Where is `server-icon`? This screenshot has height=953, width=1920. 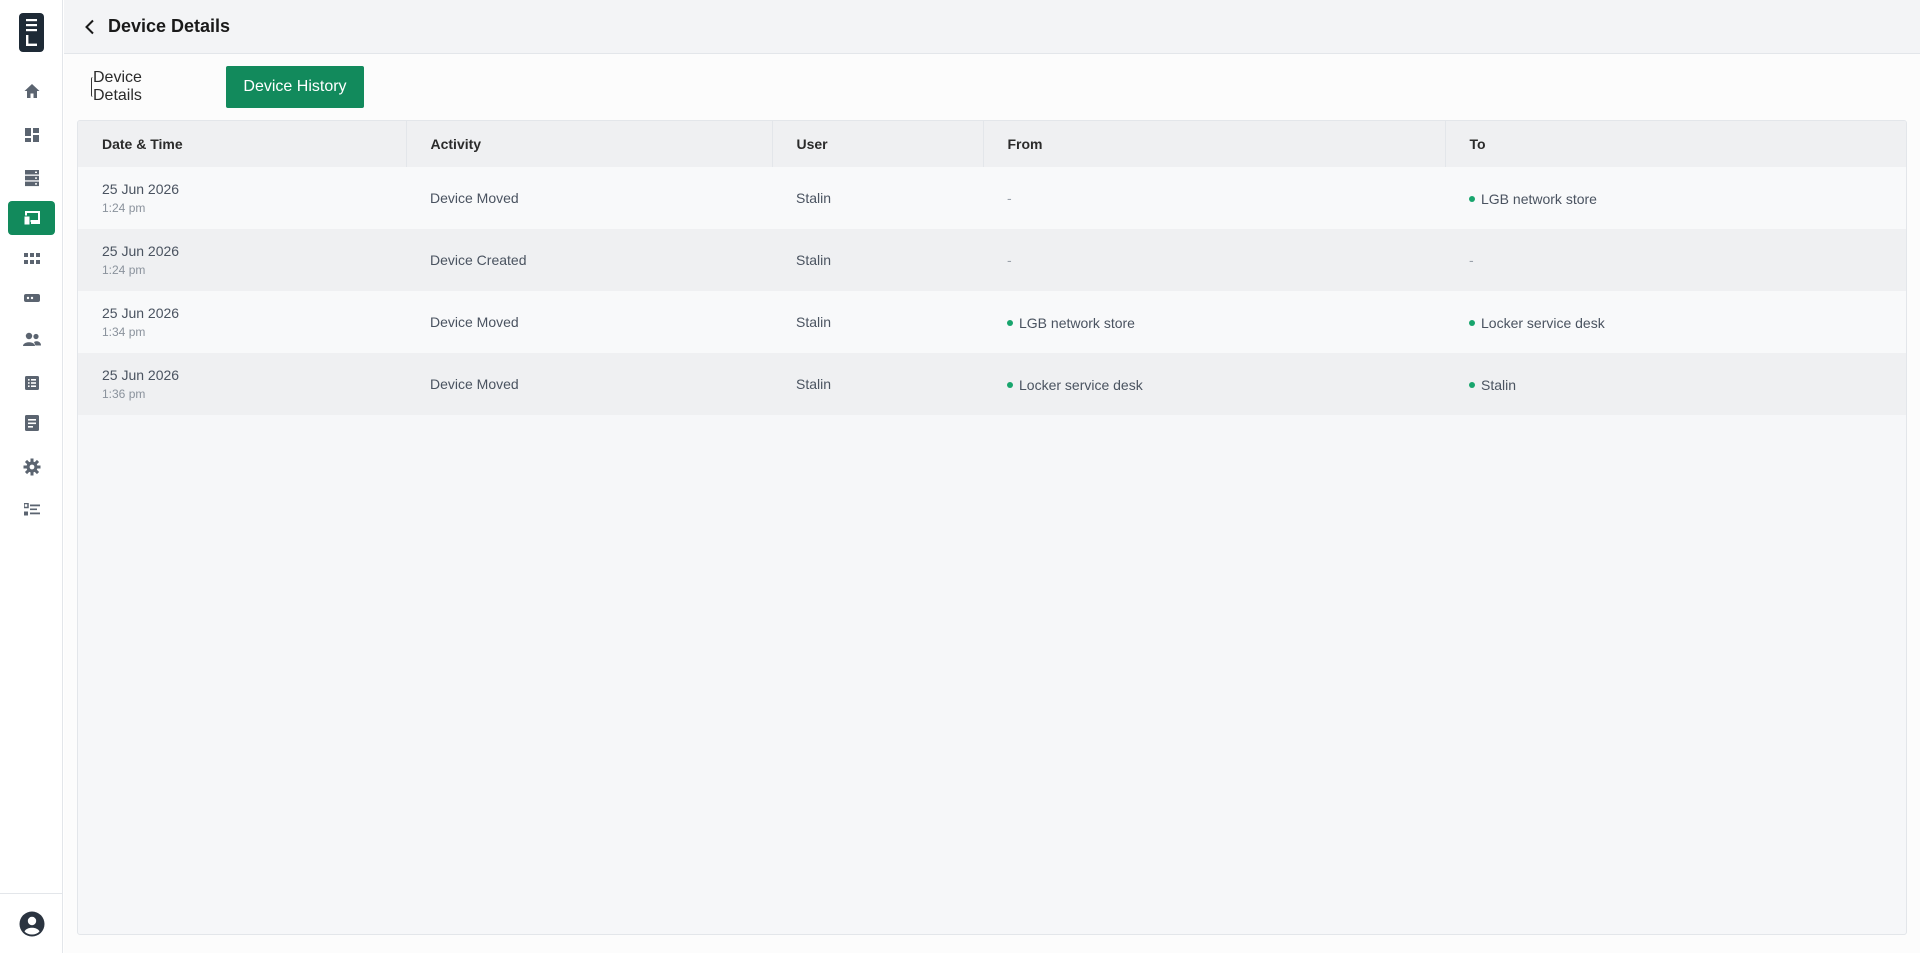
server-icon is located at coordinates (31, 178).